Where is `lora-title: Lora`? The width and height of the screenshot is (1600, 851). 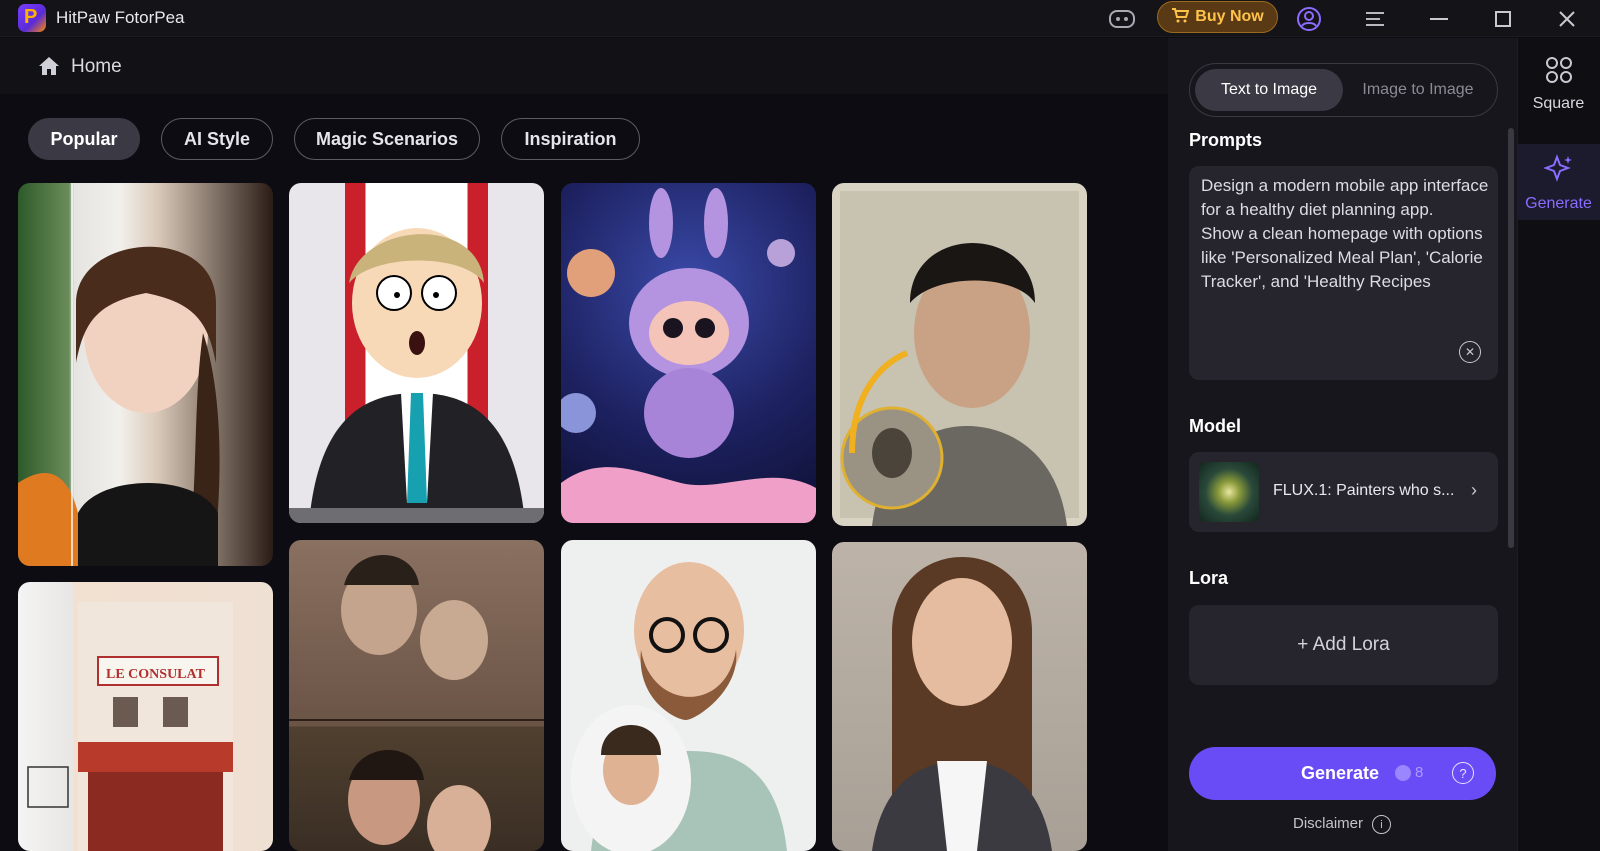
lora-title: Lora is located at coordinates (1209, 578).